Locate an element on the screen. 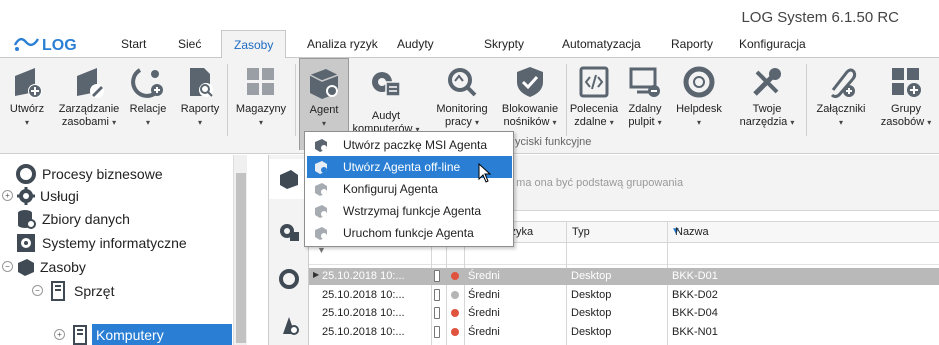 This screenshot has height=345, width=939. tools-icon is located at coordinates (767, 82).